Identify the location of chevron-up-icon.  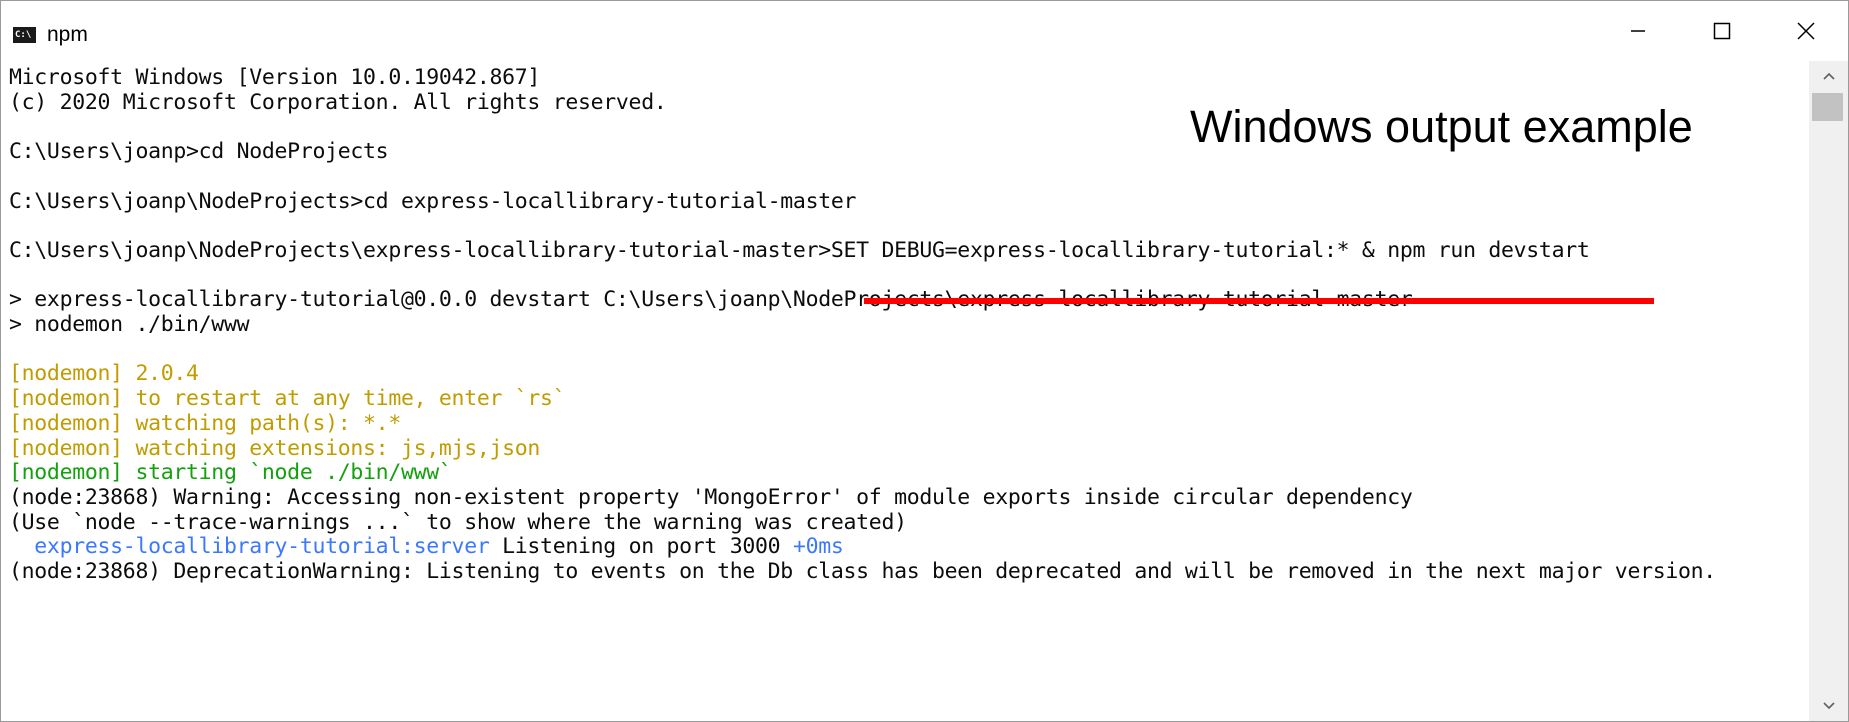
(1828, 76).